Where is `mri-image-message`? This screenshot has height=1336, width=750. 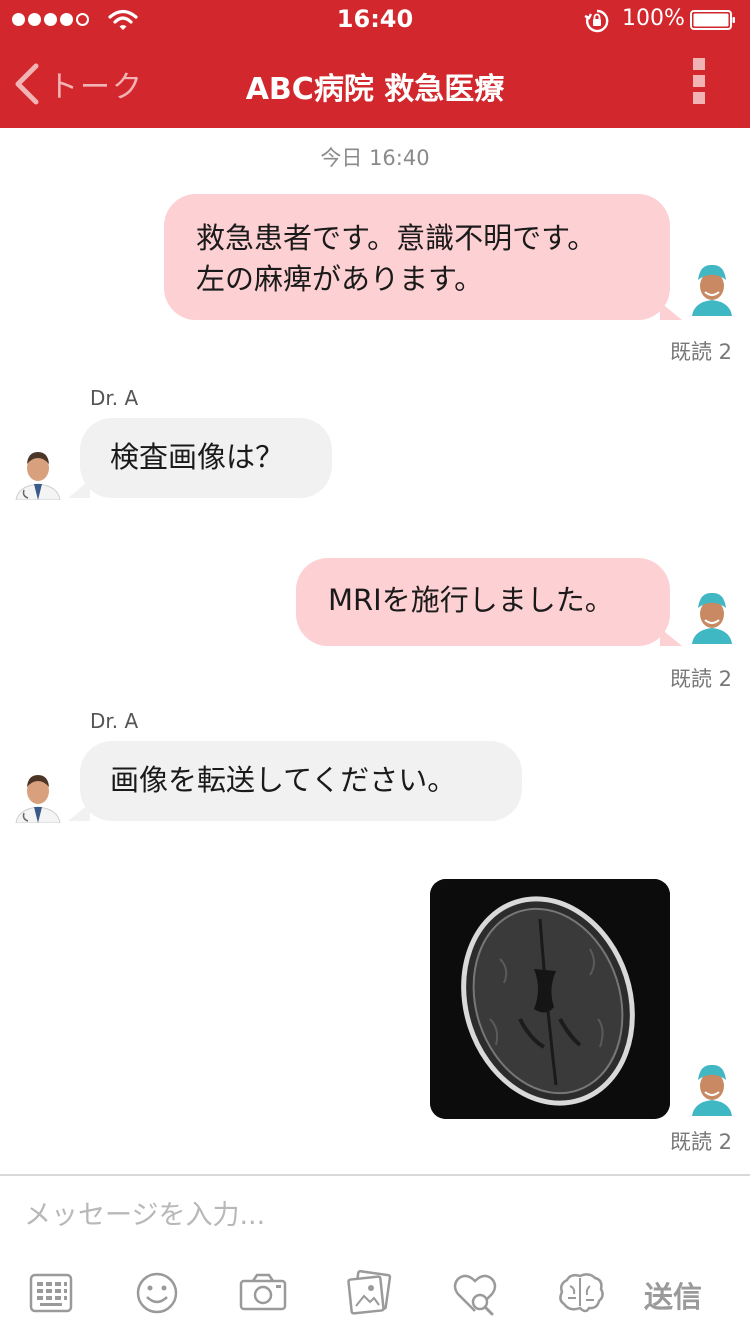
mri-image-message is located at coordinates (550, 999).